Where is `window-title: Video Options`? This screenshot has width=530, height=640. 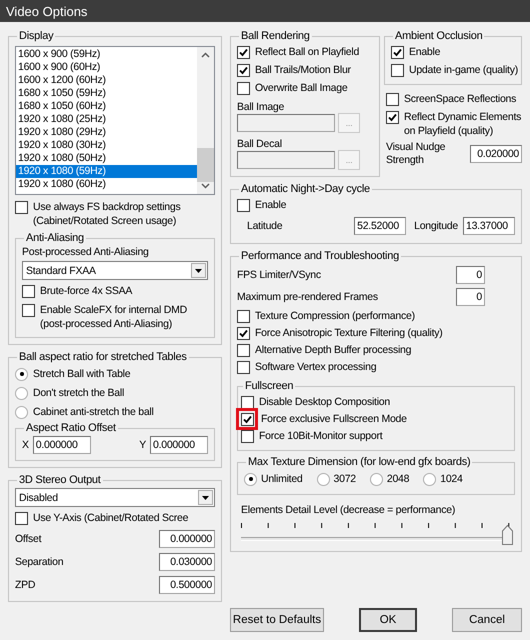
window-title: Video Options is located at coordinates (47, 11).